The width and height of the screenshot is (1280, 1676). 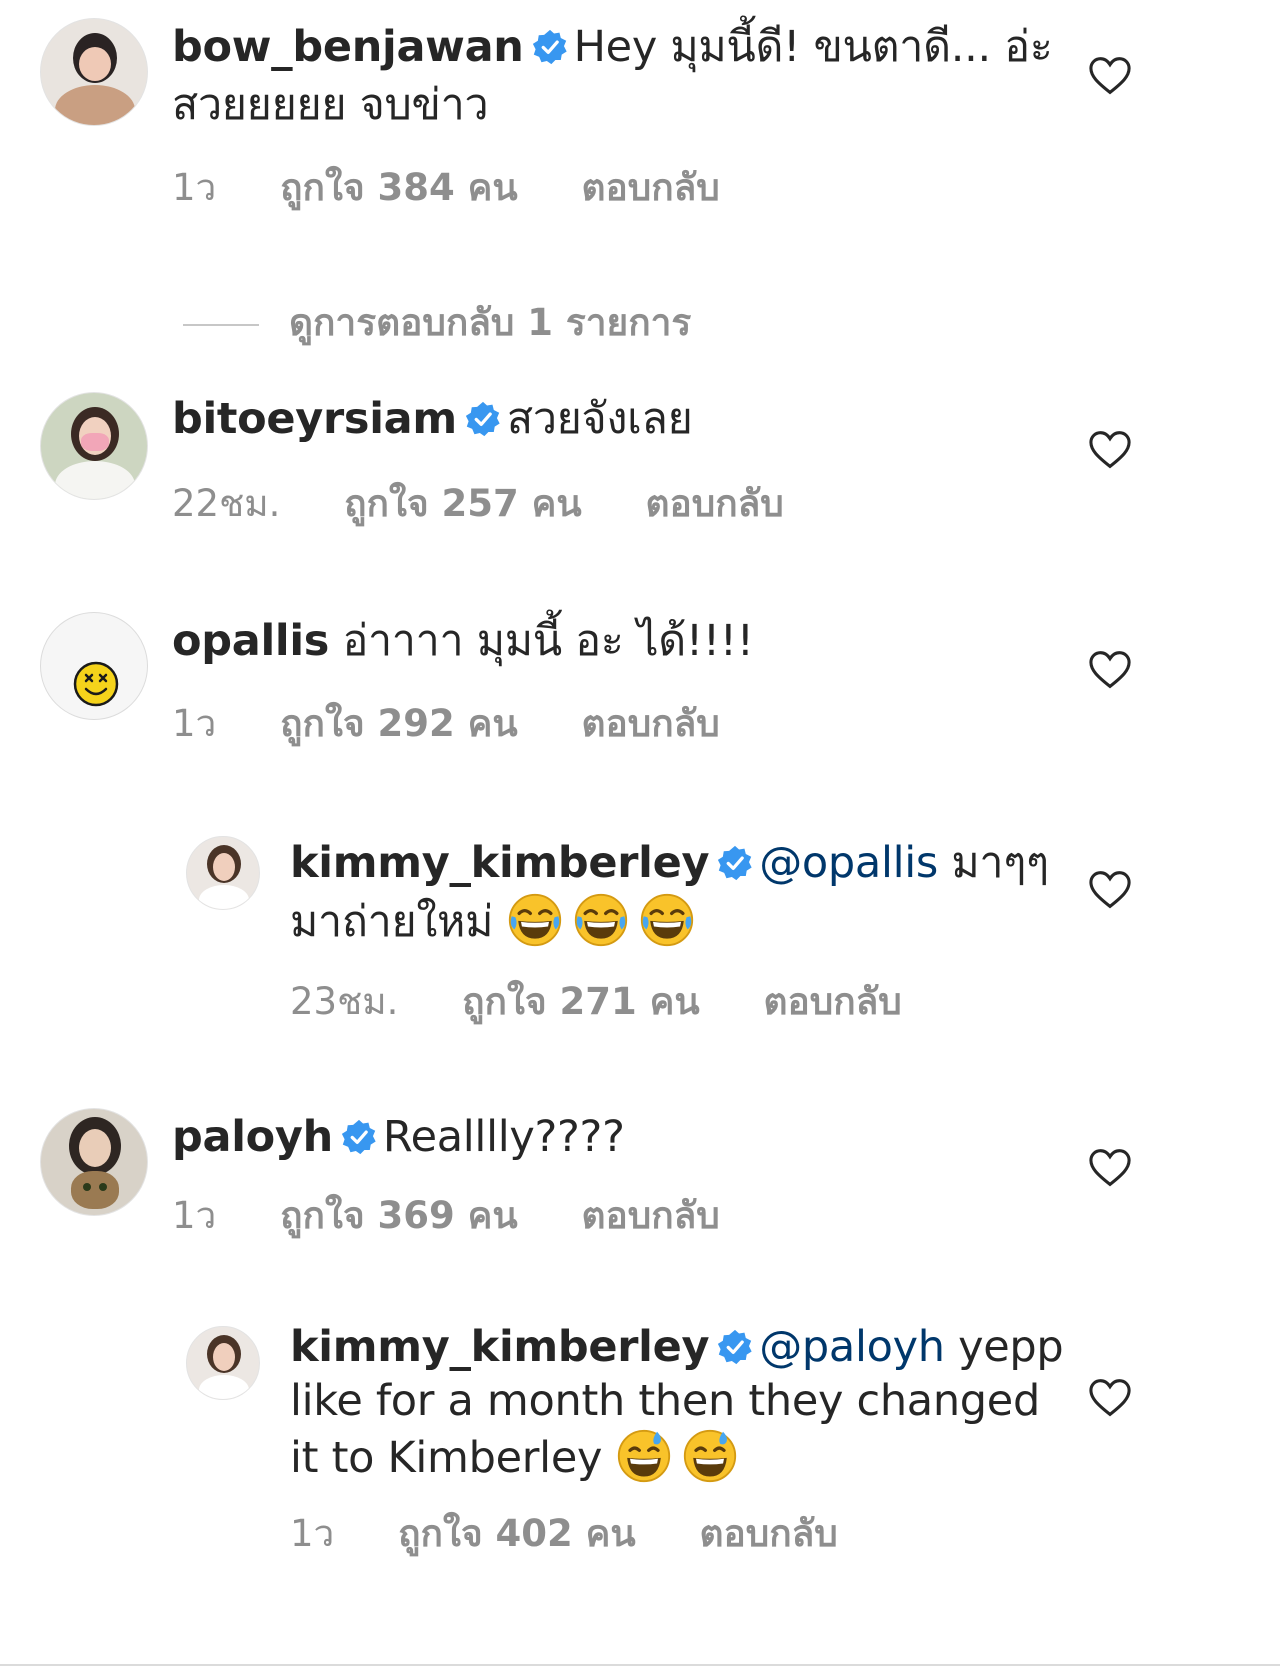 I want to click on mention-link: @opallis, so click(x=848, y=863).